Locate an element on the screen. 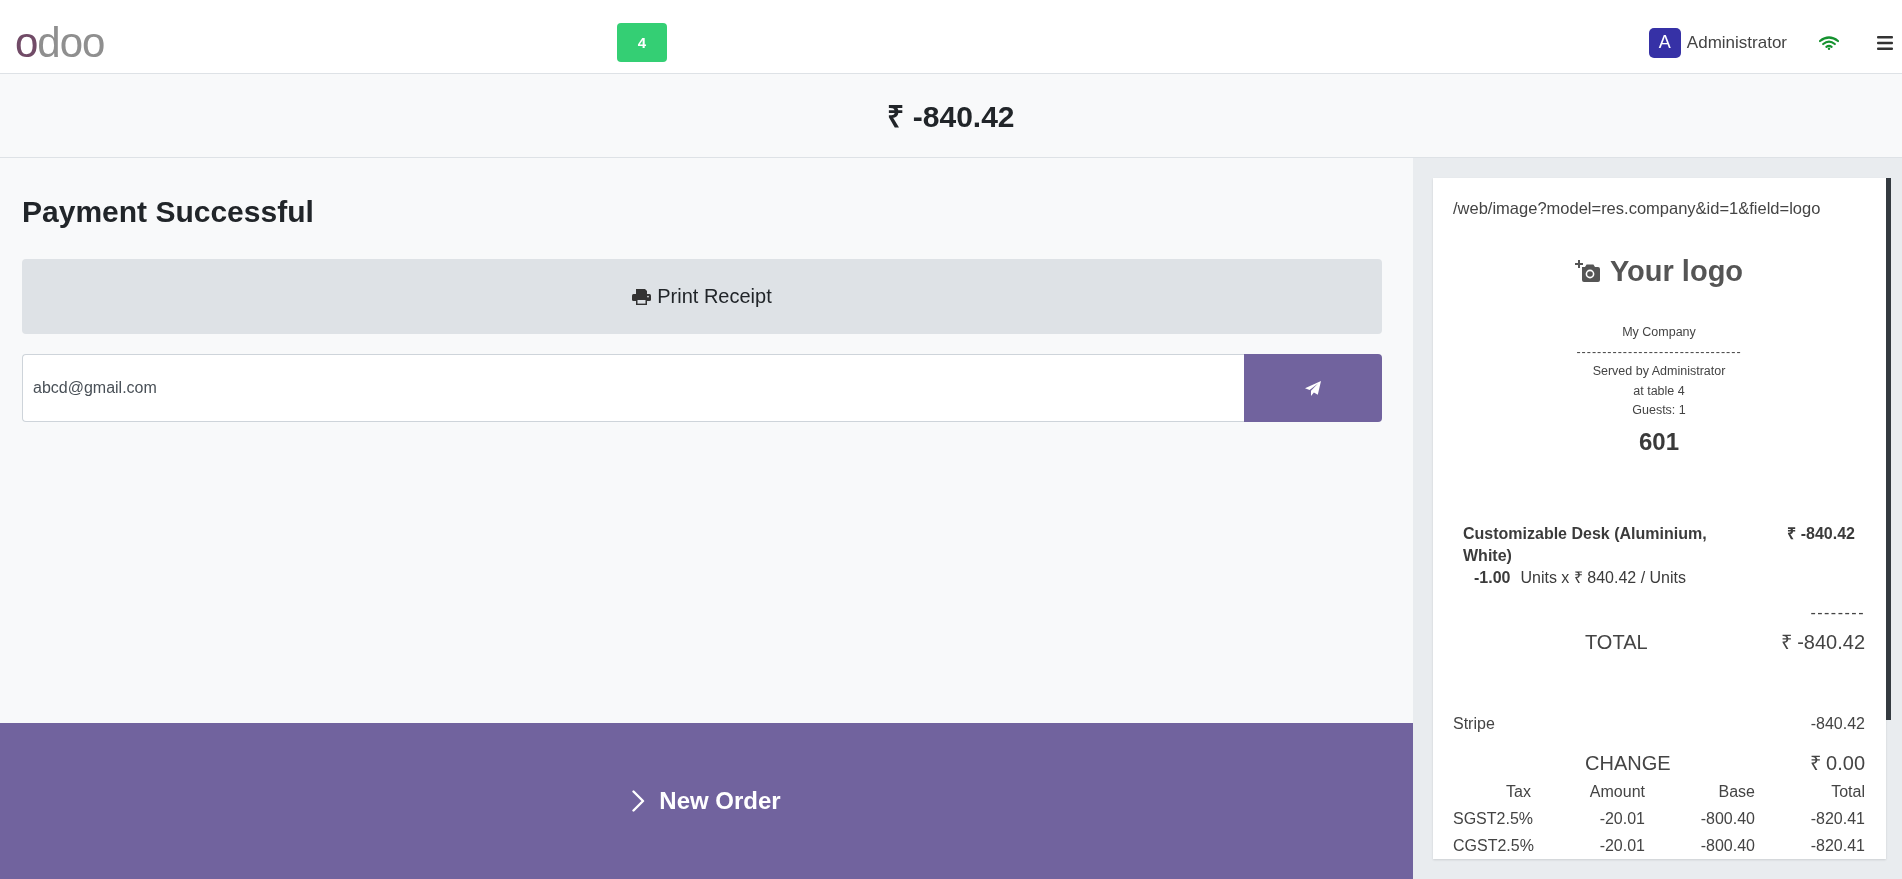 The width and height of the screenshot is (1902, 879). send-icon is located at coordinates (1313, 388).